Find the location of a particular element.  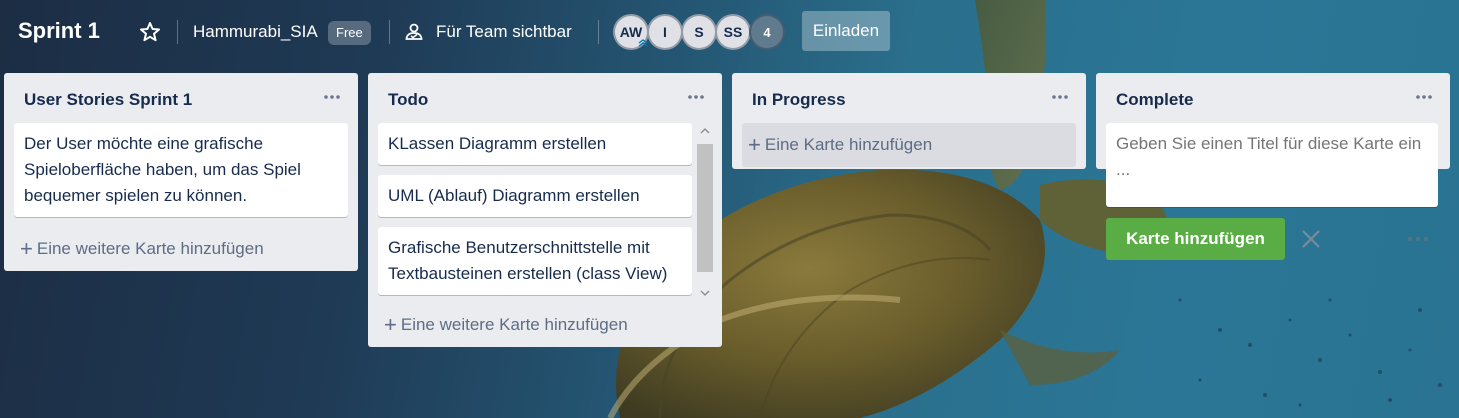

avatar: SS is located at coordinates (733, 32).